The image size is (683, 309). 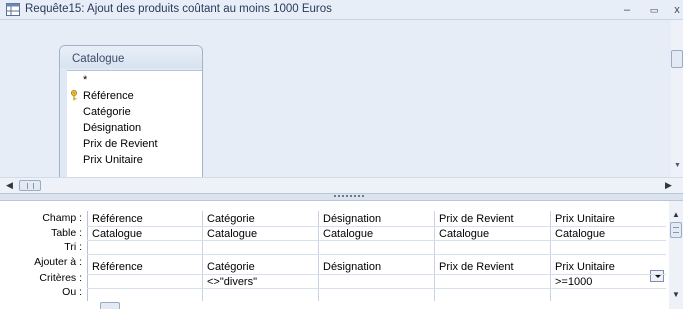 What do you see at coordinates (66, 233) in the screenshot?
I see `row-label-table: Table :` at bounding box center [66, 233].